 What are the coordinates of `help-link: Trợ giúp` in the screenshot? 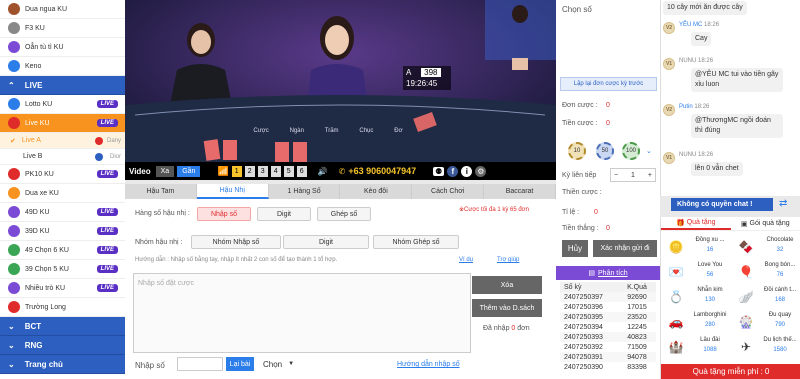 It's located at (508, 260).